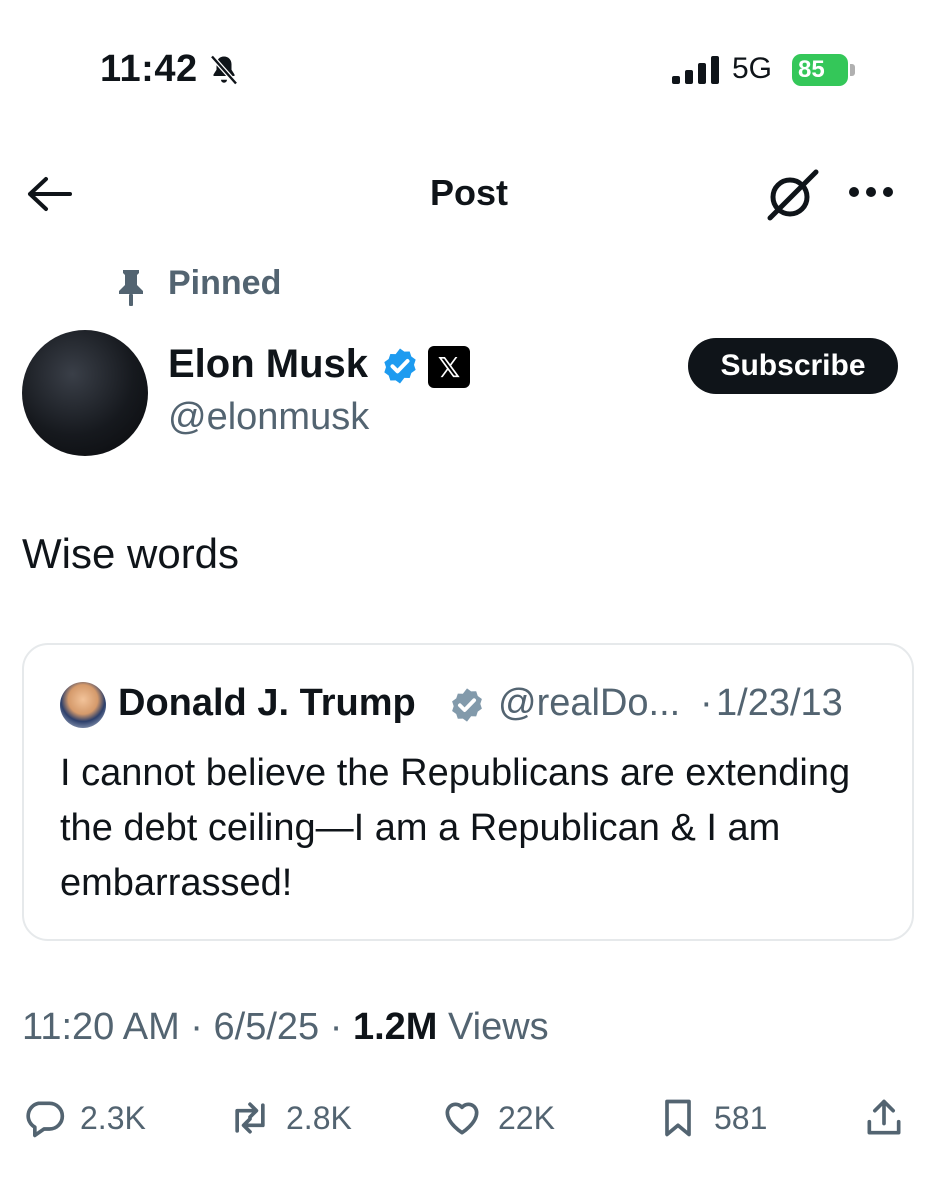 This screenshot has width=938, height=1200. What do you see at coordinates (131, 553) in the screenshot?
I see `post-text: Wise words` at bounding box center [131, 553].